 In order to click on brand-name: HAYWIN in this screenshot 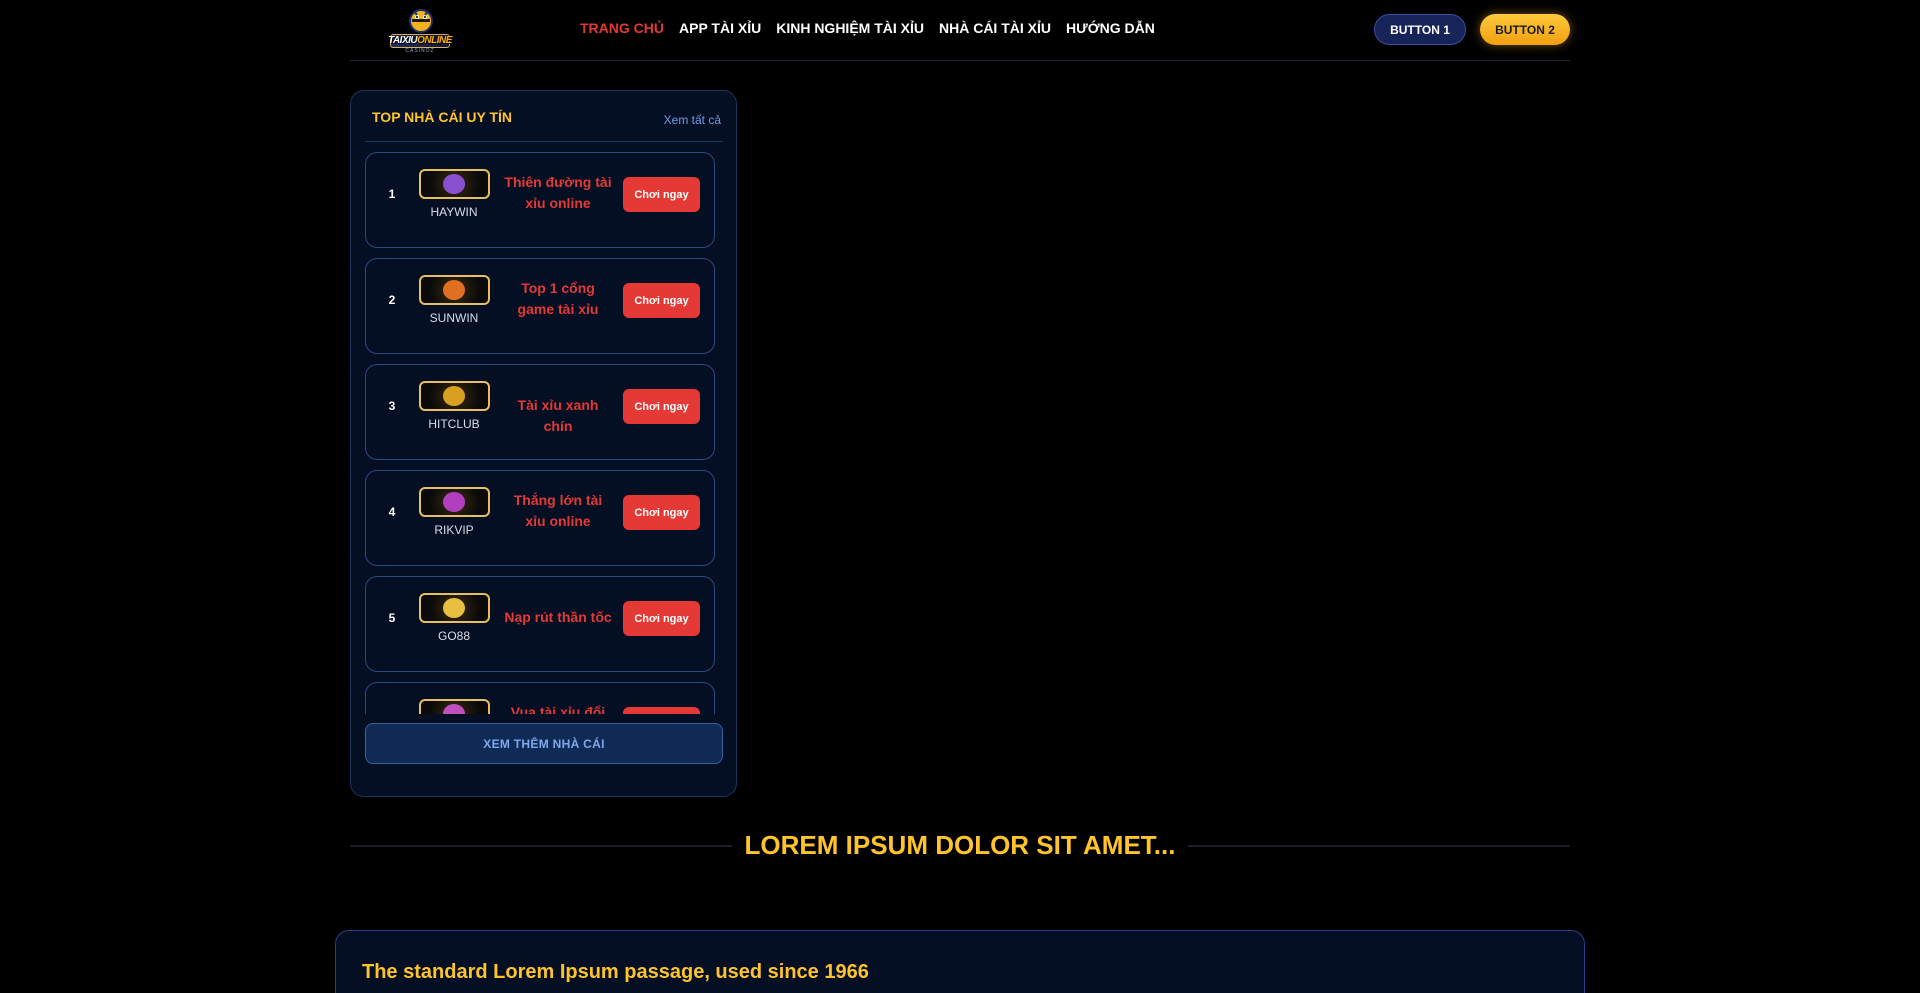, I will do `click(454, 212)`.